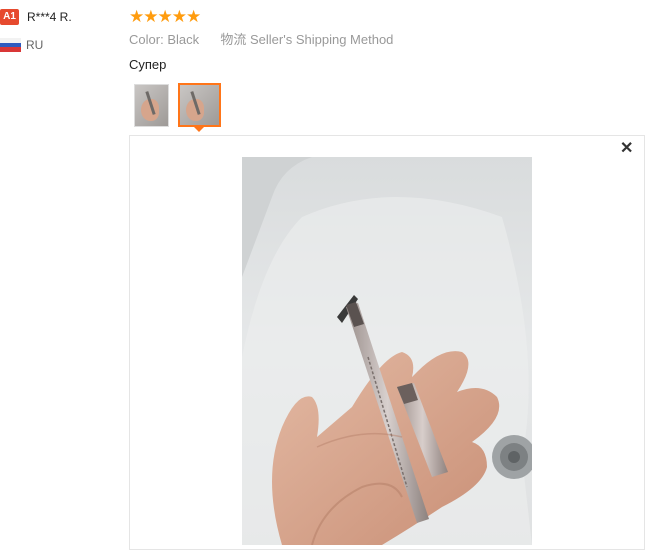 The height and width of the screenshot is (550, 650). What do you see at coordinates (183, 39) in the screenshot?
I see `color-value: Black` at bounding box center [183, 39].